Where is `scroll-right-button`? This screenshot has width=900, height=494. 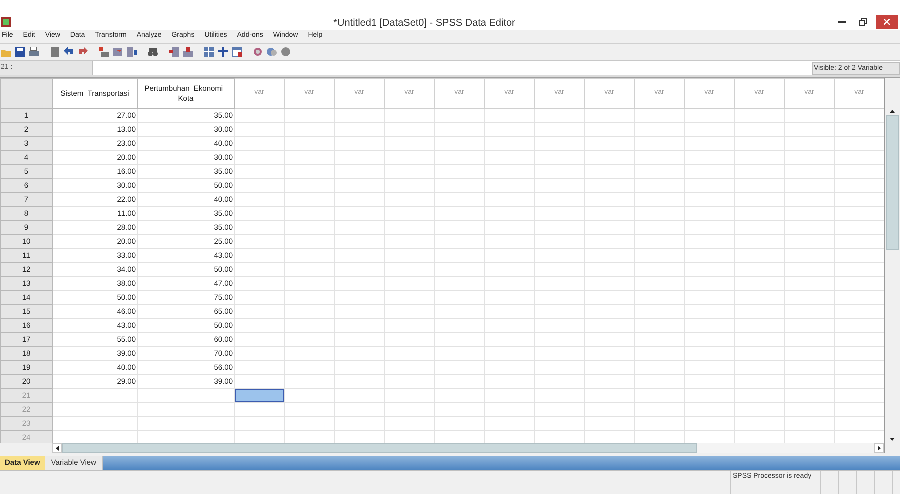
scroll-right-button is located at coordinates (879, 448).